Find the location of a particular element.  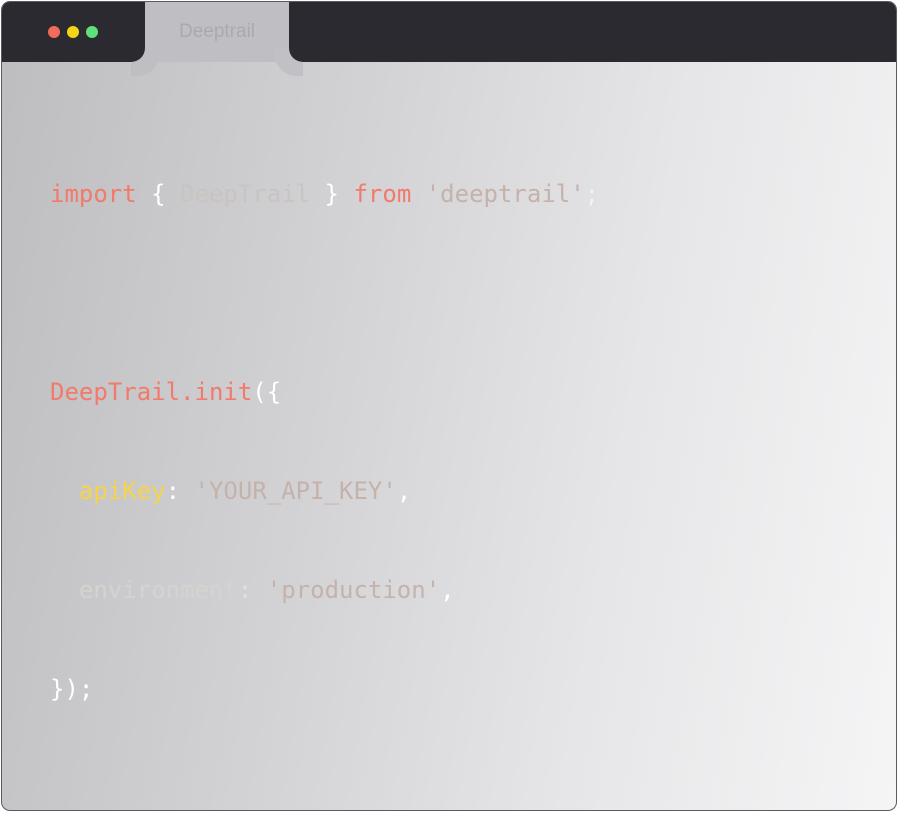

brace-close: } is located at coordinates (332, 194).